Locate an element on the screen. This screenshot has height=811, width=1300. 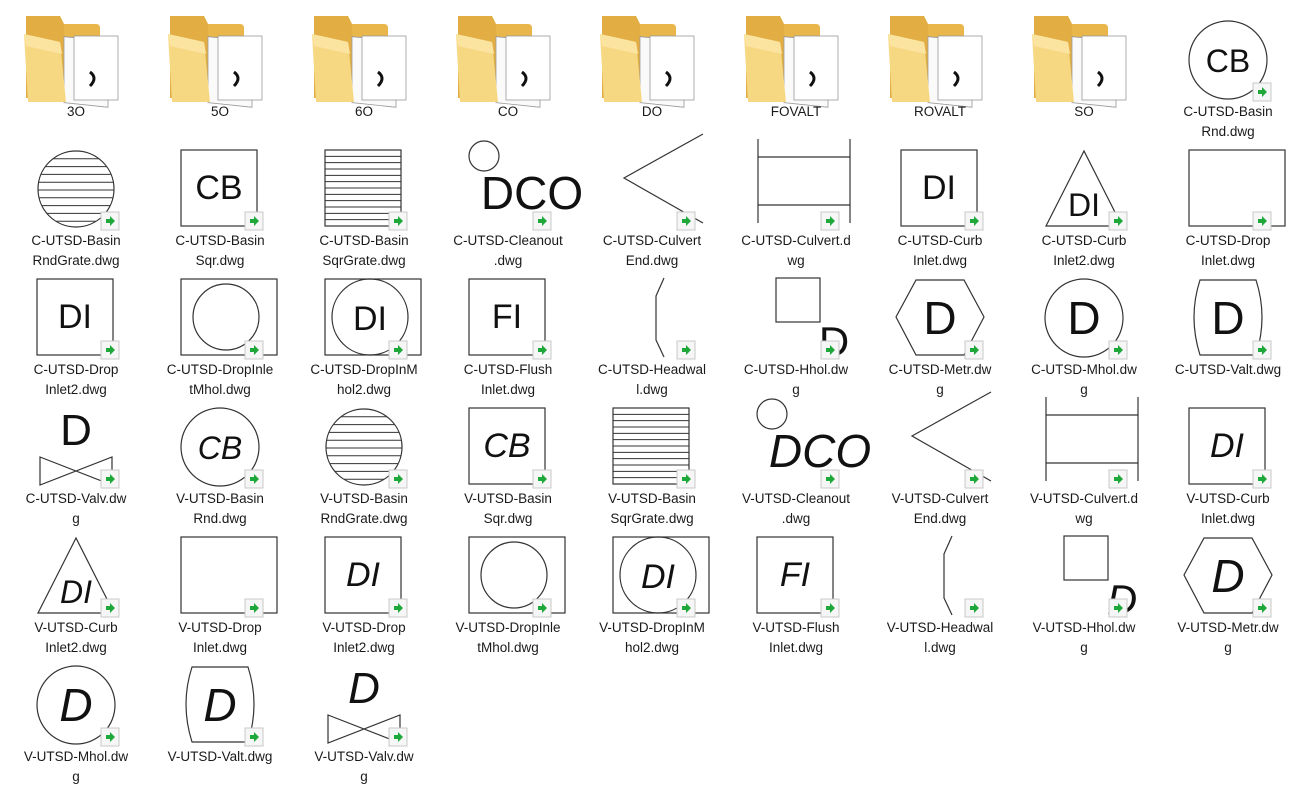
file-item: D C-UTSD-Mhol.dw g is located at coordinates (1084, 328).